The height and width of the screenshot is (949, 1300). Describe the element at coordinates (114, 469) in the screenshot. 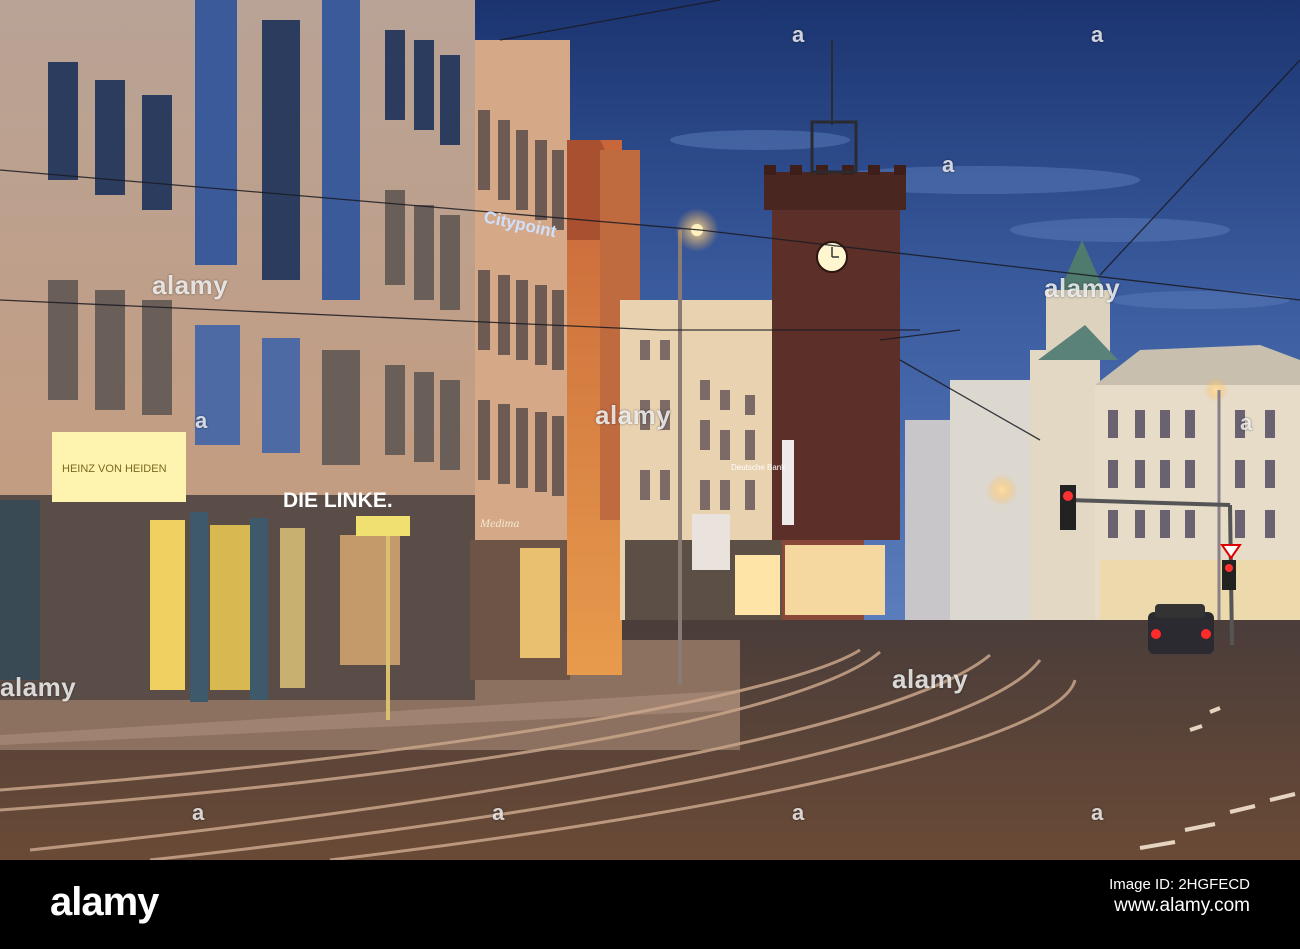

I see `heinz-sign-text: HEINZ VON HEIDEN` at that location.